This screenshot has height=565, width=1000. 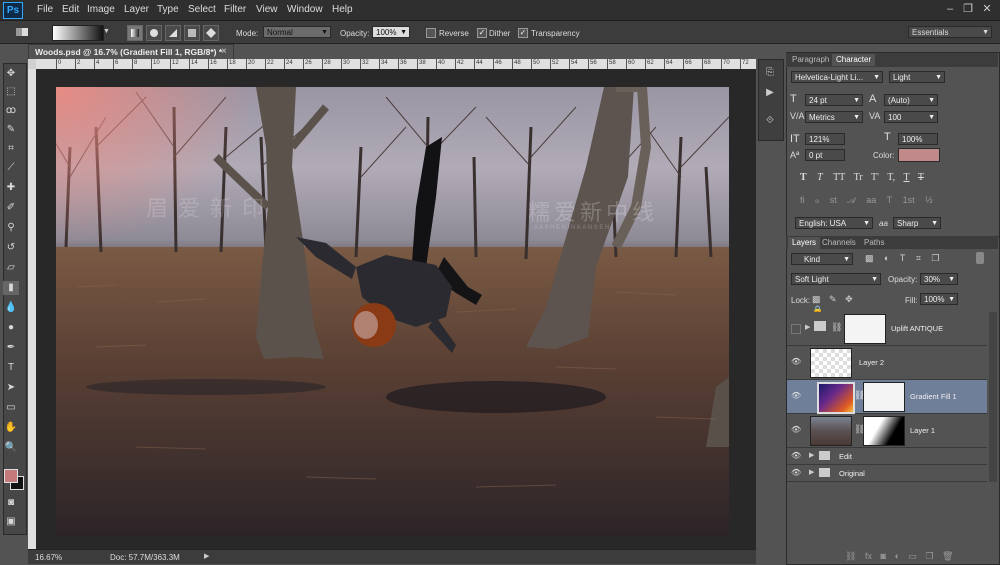 What do you see at coordinates (101, 9) in the screenshot?
I see `menu-image: Image` at bounding box center [101, 9].